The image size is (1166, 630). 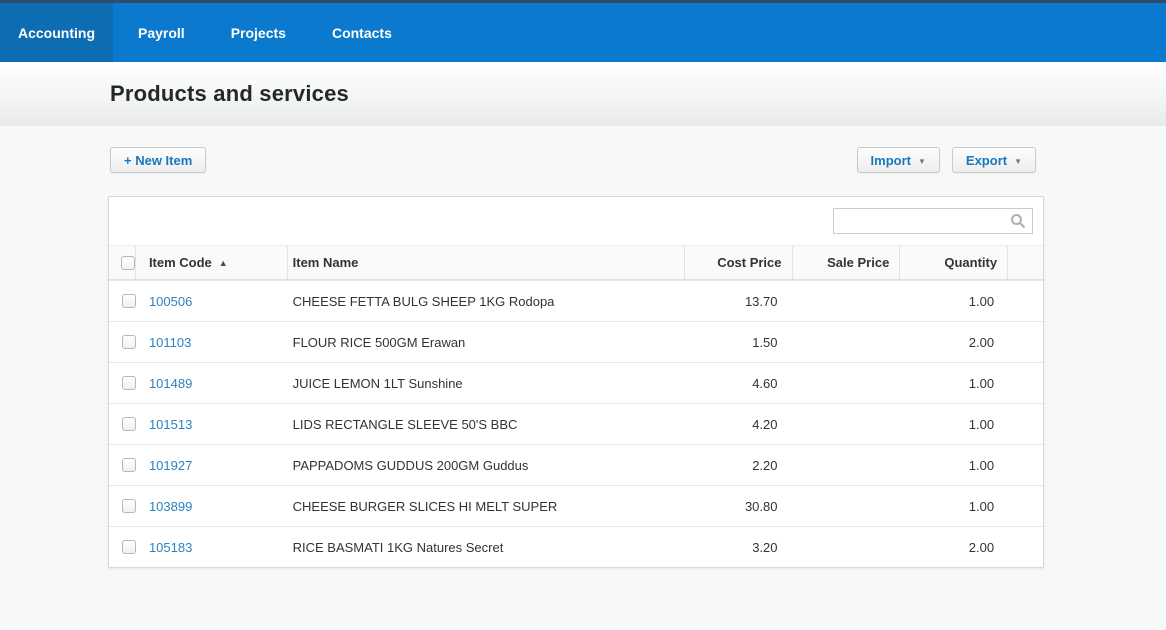 What do you see at coordinates (890, 160) in the screenshot?
I see `import-button-label: Import` at bounding box center [890, 160].